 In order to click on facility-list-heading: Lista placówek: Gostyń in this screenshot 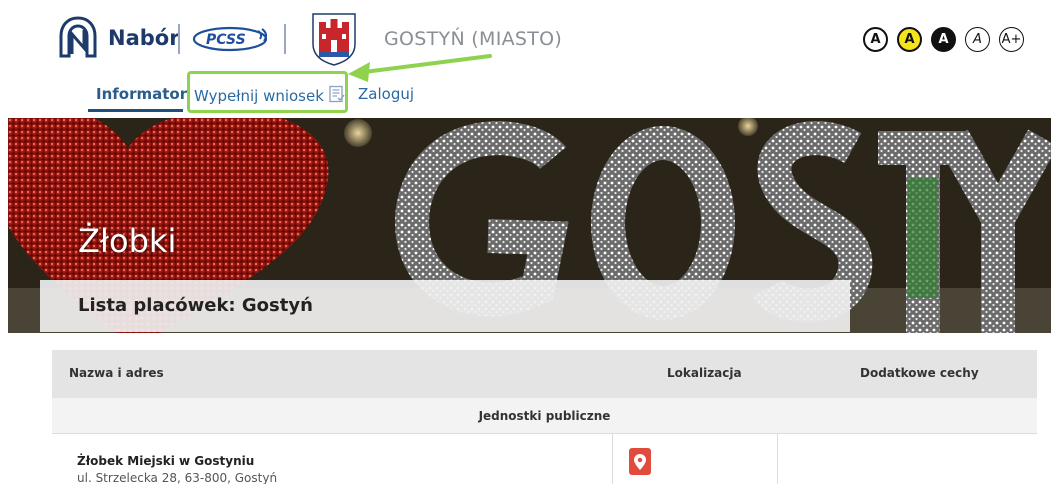, I will do `click(195, 305)`.